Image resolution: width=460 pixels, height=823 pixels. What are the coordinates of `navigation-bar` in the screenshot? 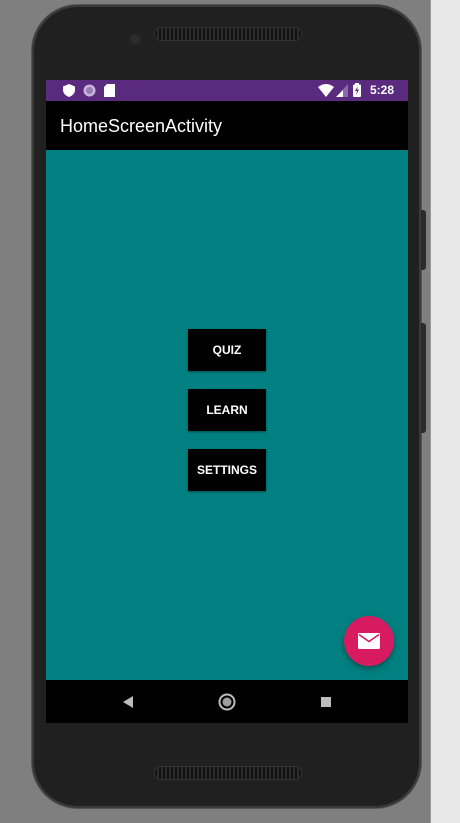 It's located at (227, 701).